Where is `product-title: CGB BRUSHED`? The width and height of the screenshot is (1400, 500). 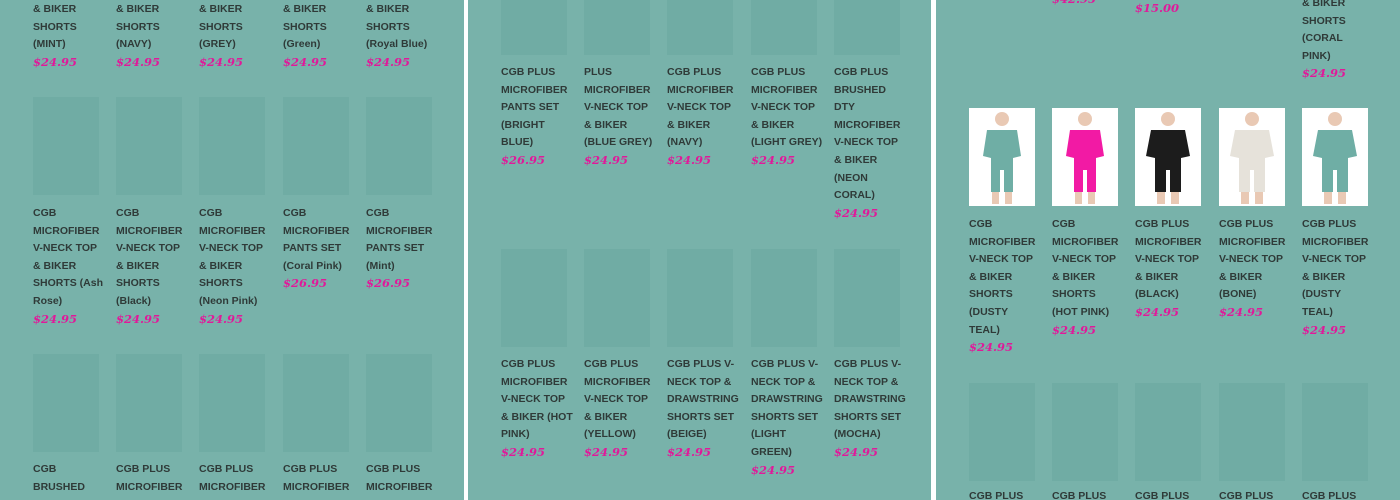 product-title: CGB BRUSHED is located at coordinates (69, 478).